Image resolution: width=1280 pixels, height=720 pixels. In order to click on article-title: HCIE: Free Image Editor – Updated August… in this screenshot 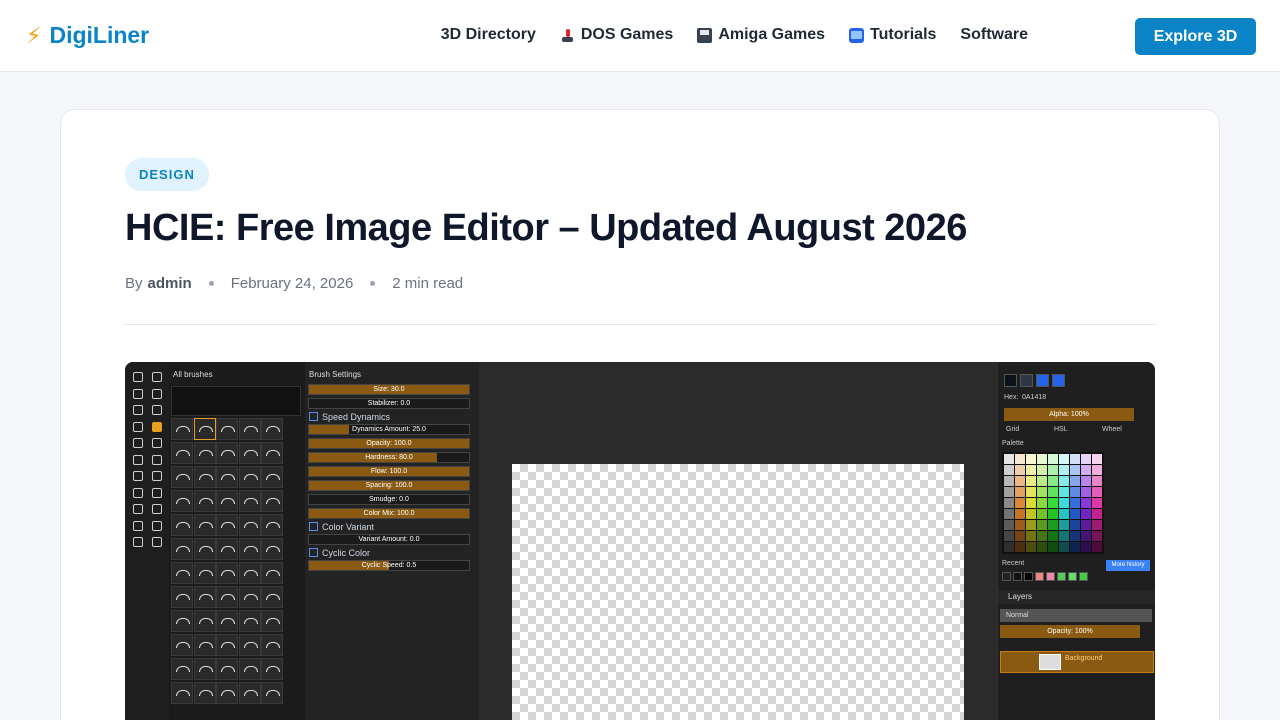, I will do `click(546, 228)`.